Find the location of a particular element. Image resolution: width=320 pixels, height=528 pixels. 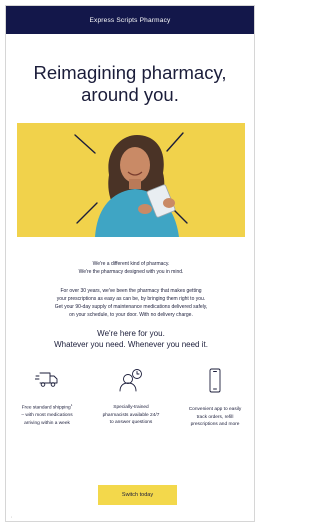

intro-line-1: We're a different kind of pharmacy. is located at coordinates (131, 264).